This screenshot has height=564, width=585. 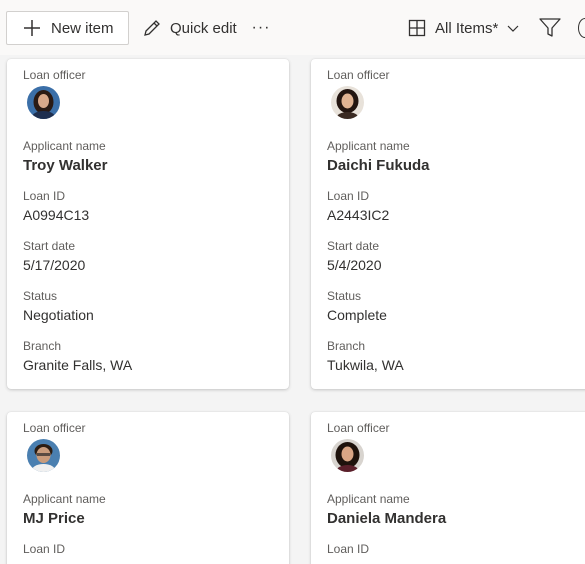 I want to click on quick-edit-label: Quick edit, so click(x=203, y=28).